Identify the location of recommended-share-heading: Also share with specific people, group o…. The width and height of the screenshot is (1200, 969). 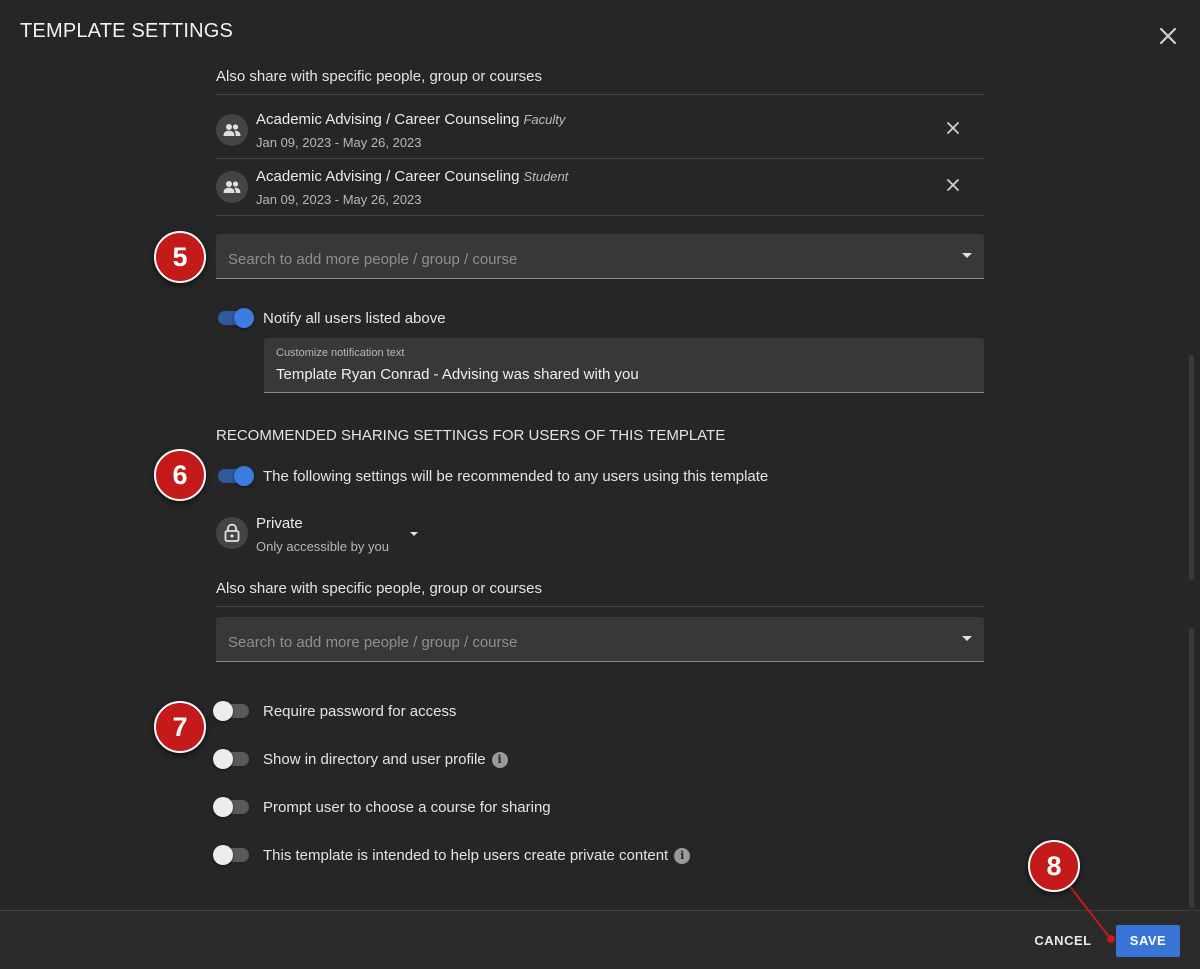
(379, 588).